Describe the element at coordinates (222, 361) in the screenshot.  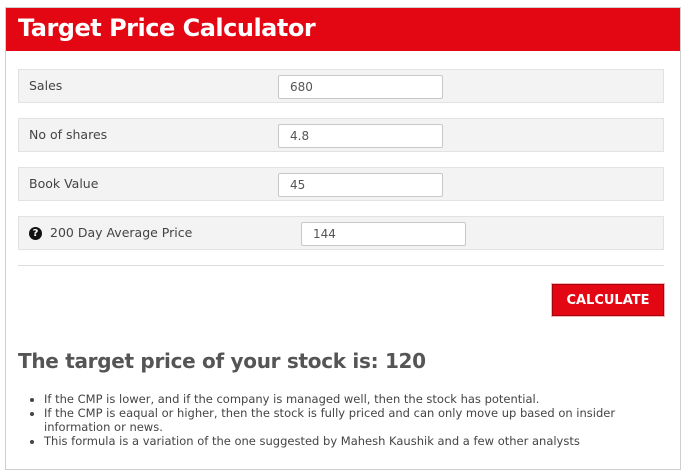
I see `result-text: The target price of your stock is: 120` at that location.